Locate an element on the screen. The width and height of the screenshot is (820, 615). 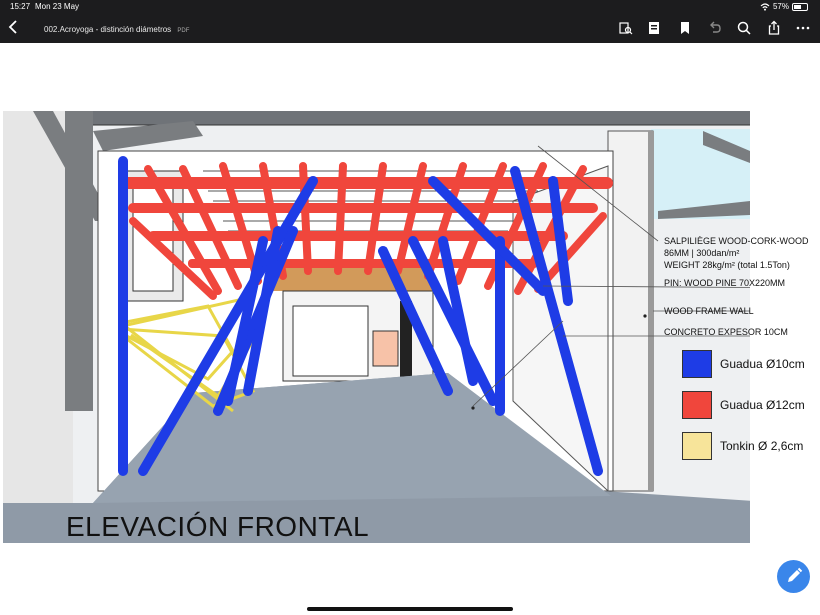
status-indicators: 57% is located at coordinates (784, 6).